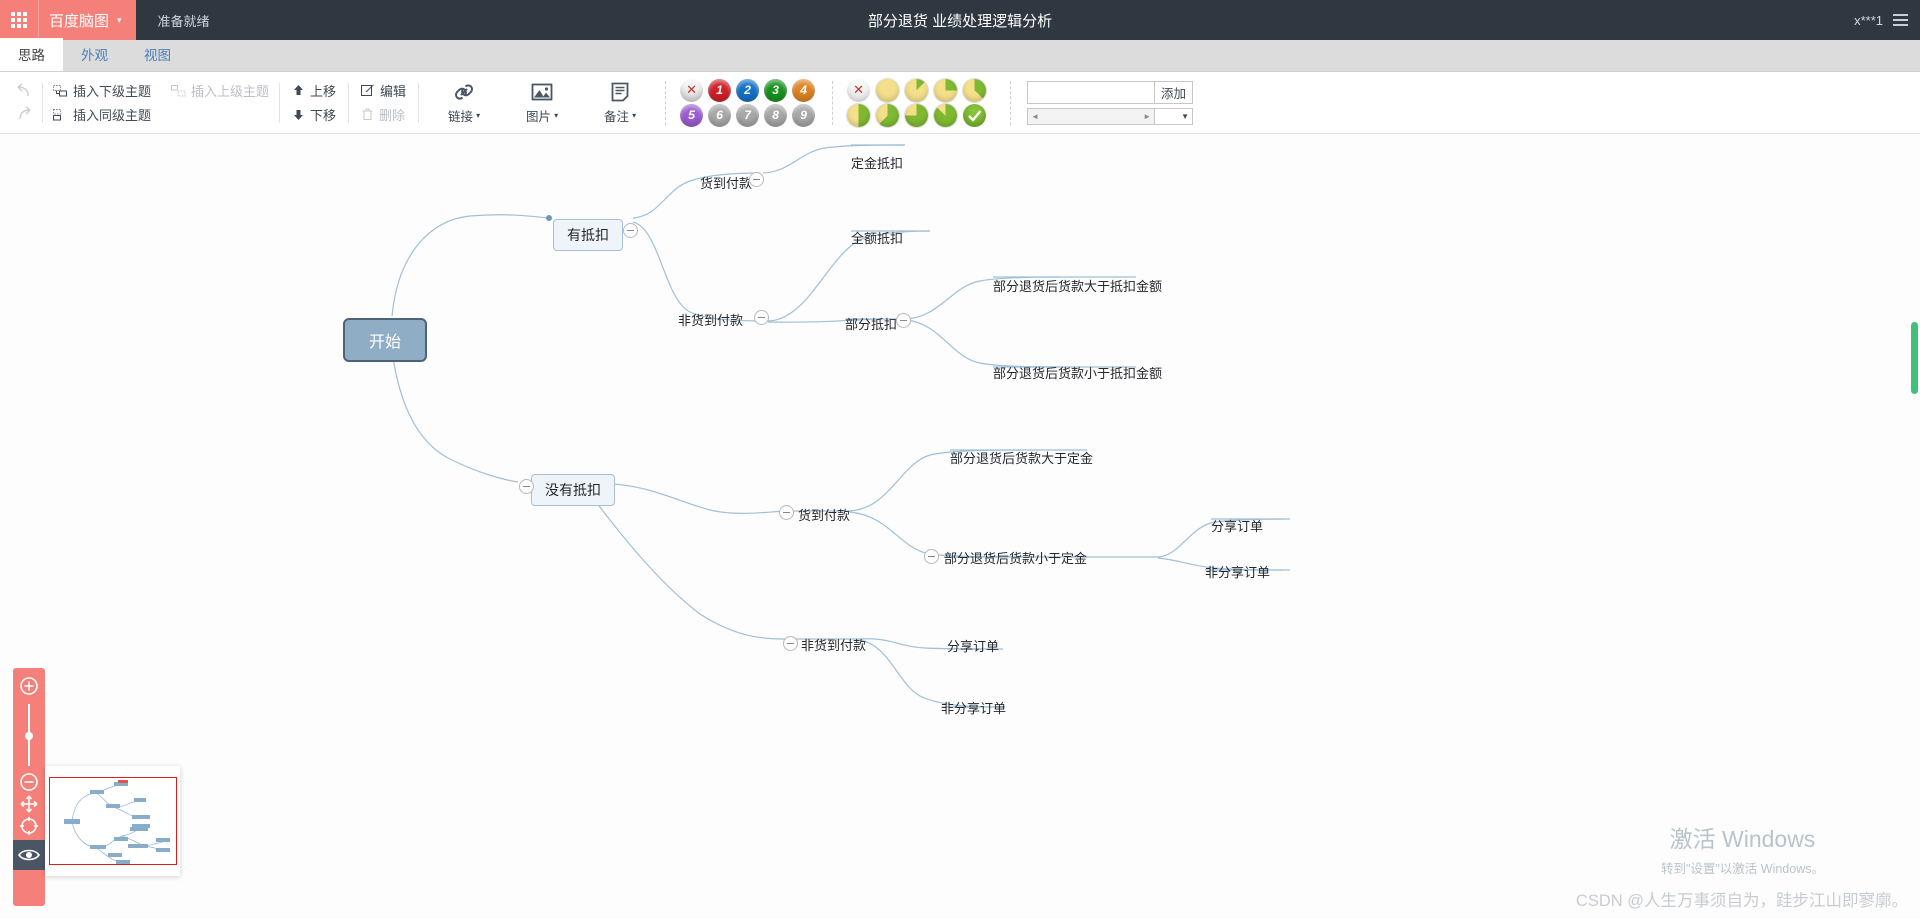  Describe the element at coordinates (720, 90) in the screenshot. I see `priority-1-button: 1` at that location.